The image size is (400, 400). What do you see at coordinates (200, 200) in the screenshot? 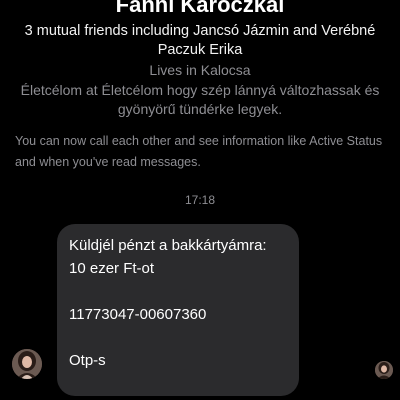
I see `message-timestamp: 17:18` at bounding box center [200, 200].